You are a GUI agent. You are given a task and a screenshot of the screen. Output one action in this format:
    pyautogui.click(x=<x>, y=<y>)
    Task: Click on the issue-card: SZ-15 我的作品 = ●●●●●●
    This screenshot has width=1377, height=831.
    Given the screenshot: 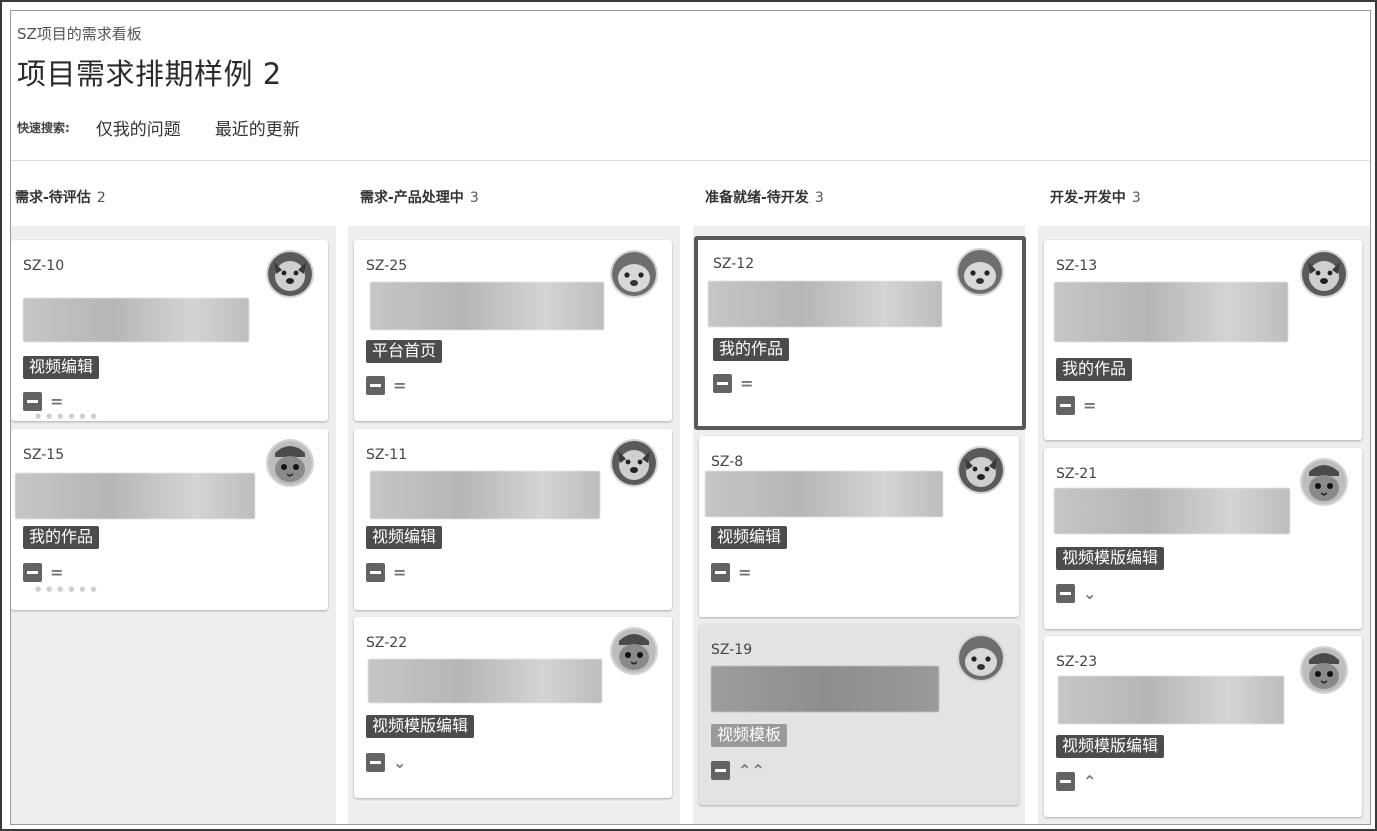 What is the action you would take?
    pyautogui.click(x=169, y=519)
    